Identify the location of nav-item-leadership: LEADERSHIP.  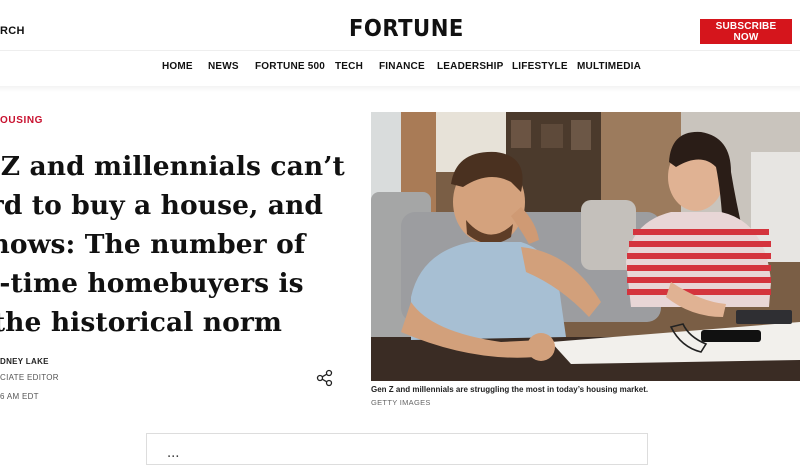
(470, 66).